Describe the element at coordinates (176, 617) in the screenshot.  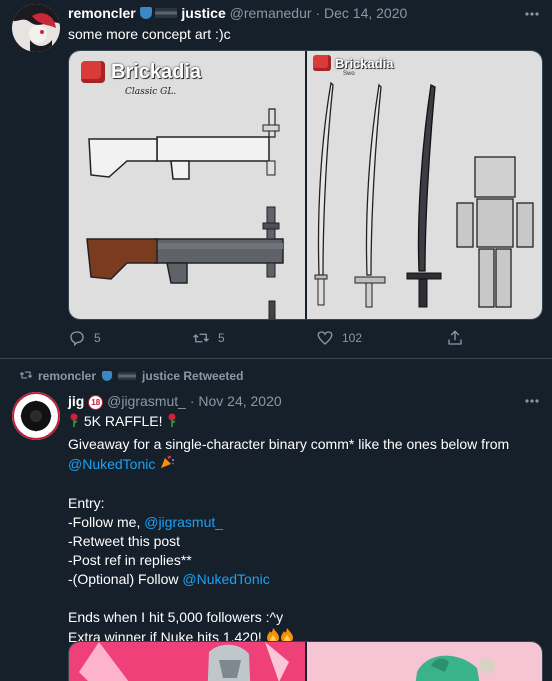
I see `ends-line: Ends when I hit 5,000 followers :^y` at that location.